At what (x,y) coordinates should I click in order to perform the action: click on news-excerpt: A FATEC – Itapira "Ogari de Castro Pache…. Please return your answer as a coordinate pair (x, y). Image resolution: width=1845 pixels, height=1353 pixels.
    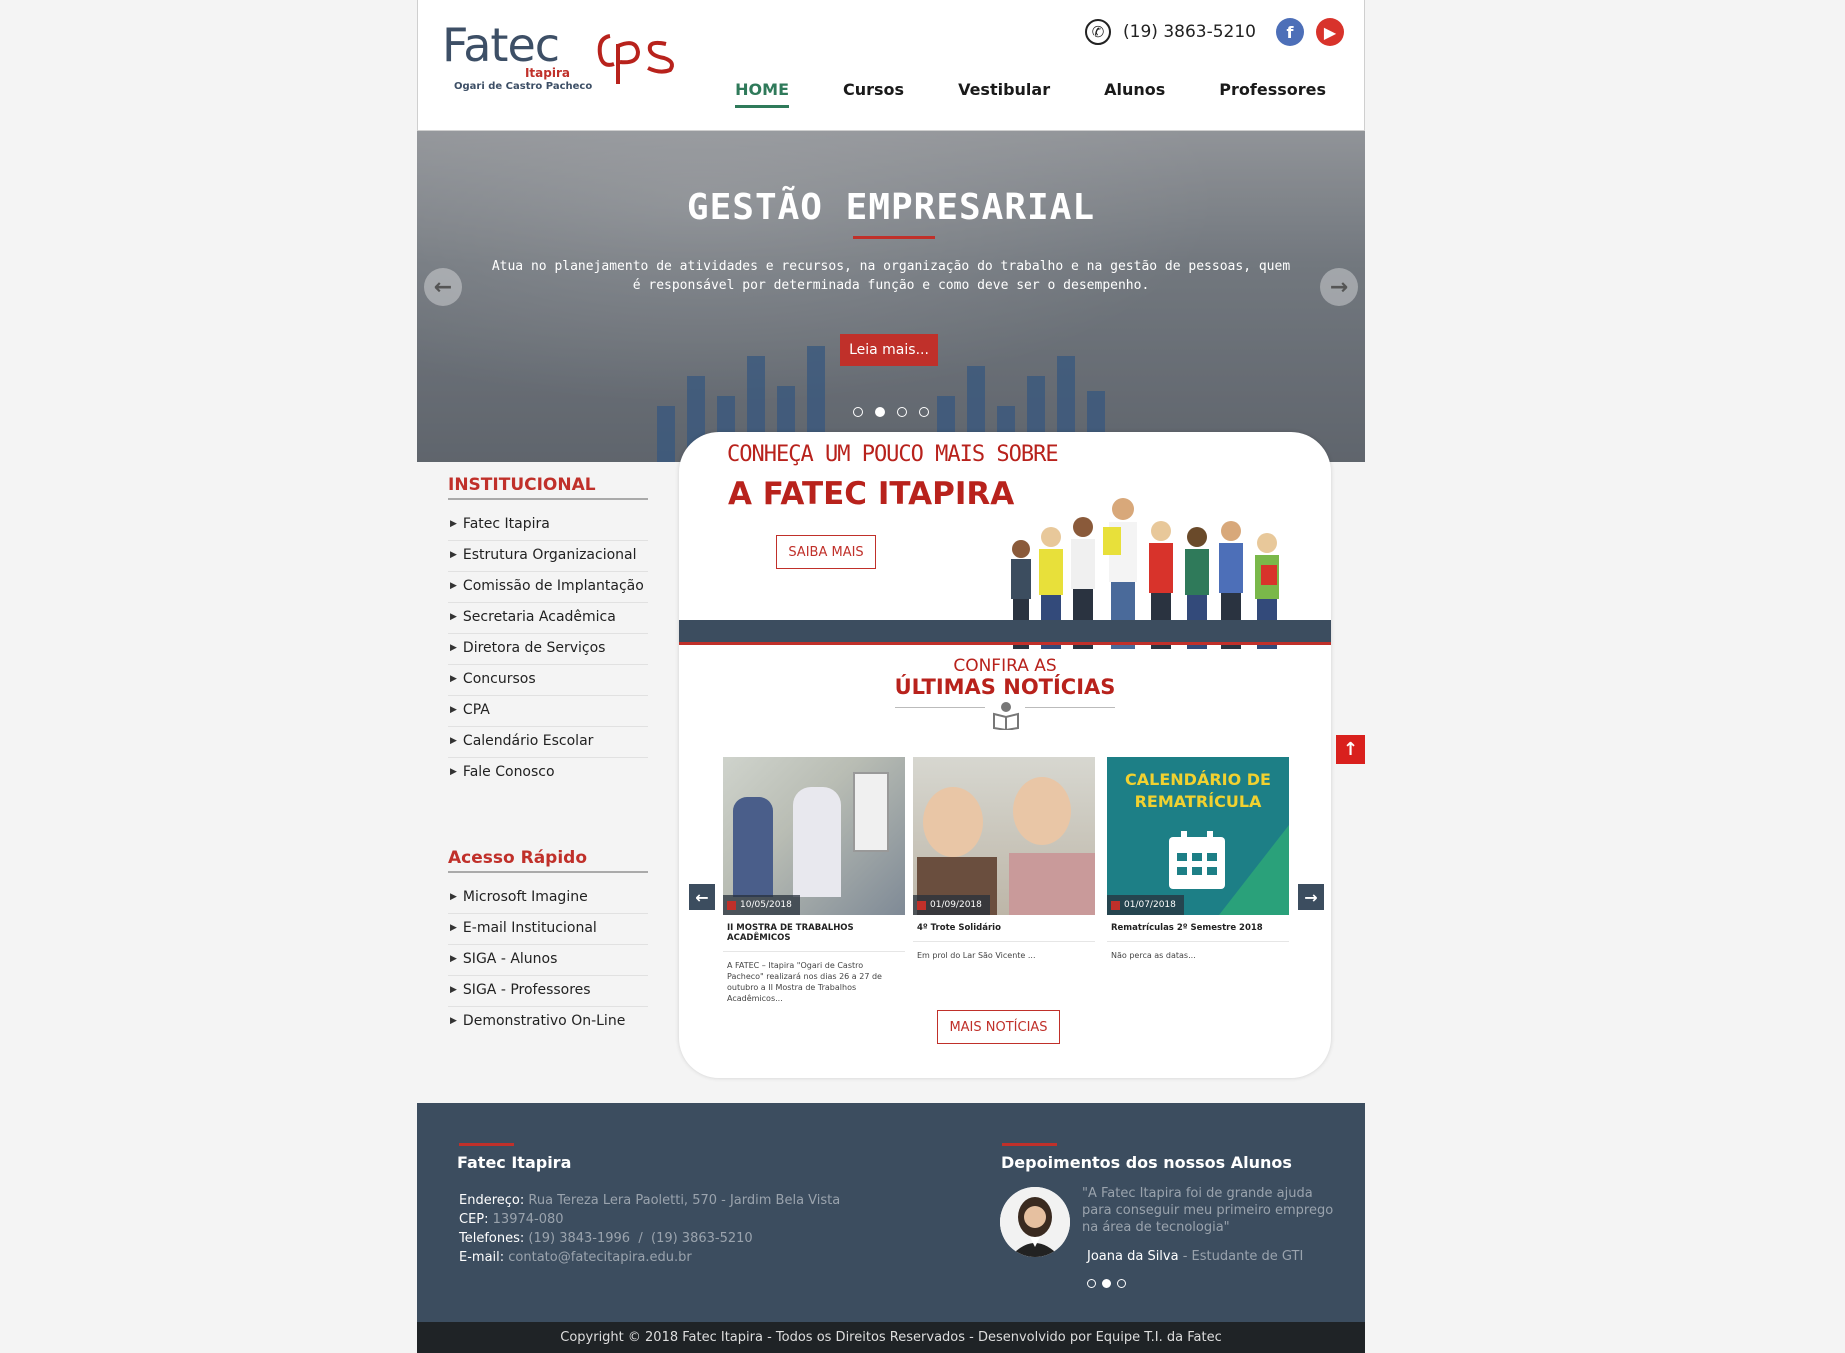
    Looking at the image, I should click on (804, 982).